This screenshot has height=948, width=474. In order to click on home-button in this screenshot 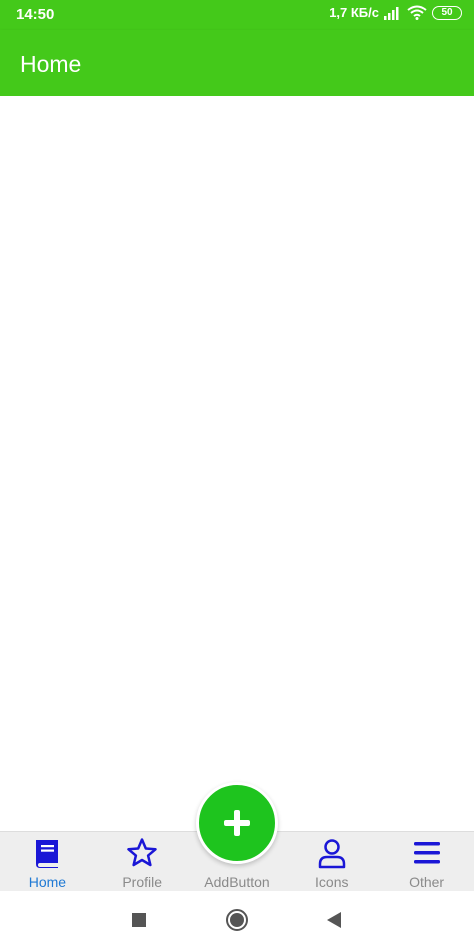, I will do `click(237, 920)`.